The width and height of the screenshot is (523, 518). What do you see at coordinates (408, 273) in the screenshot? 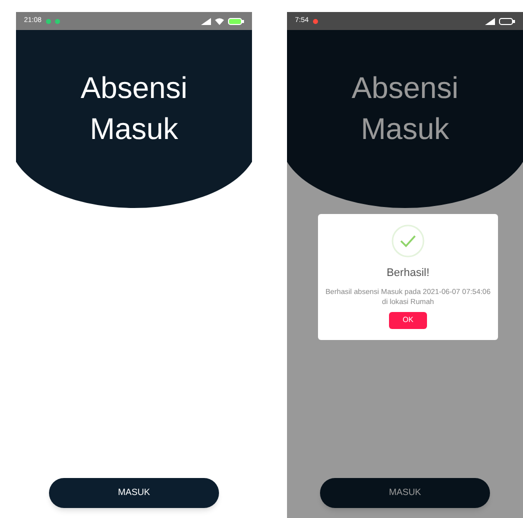
I see `dialog-title: Berhasil!` at bounding box center [408, 273].